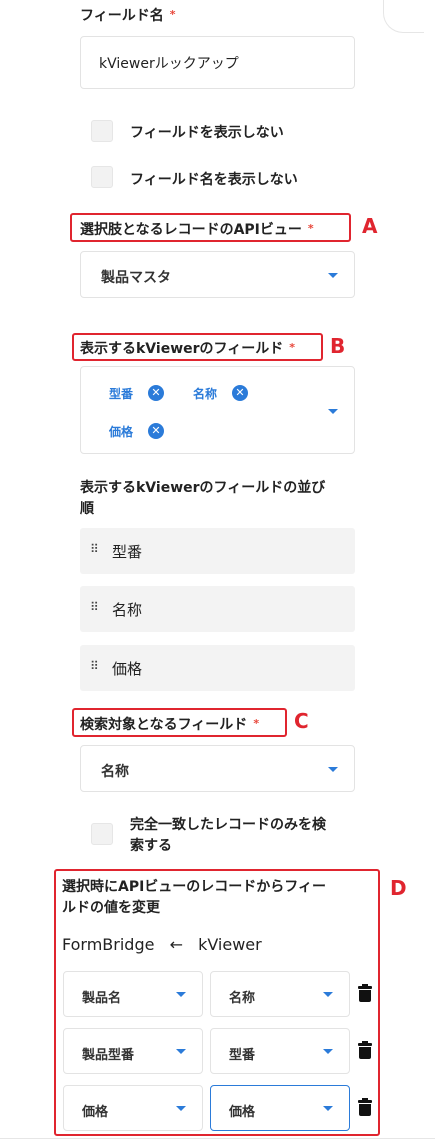 The width and height of the screenshot is (435, 1140). What do you see at coordinates (205, 394) in the screenshot?
I see `tag-label: 名称` at bounding box center [205, 394].